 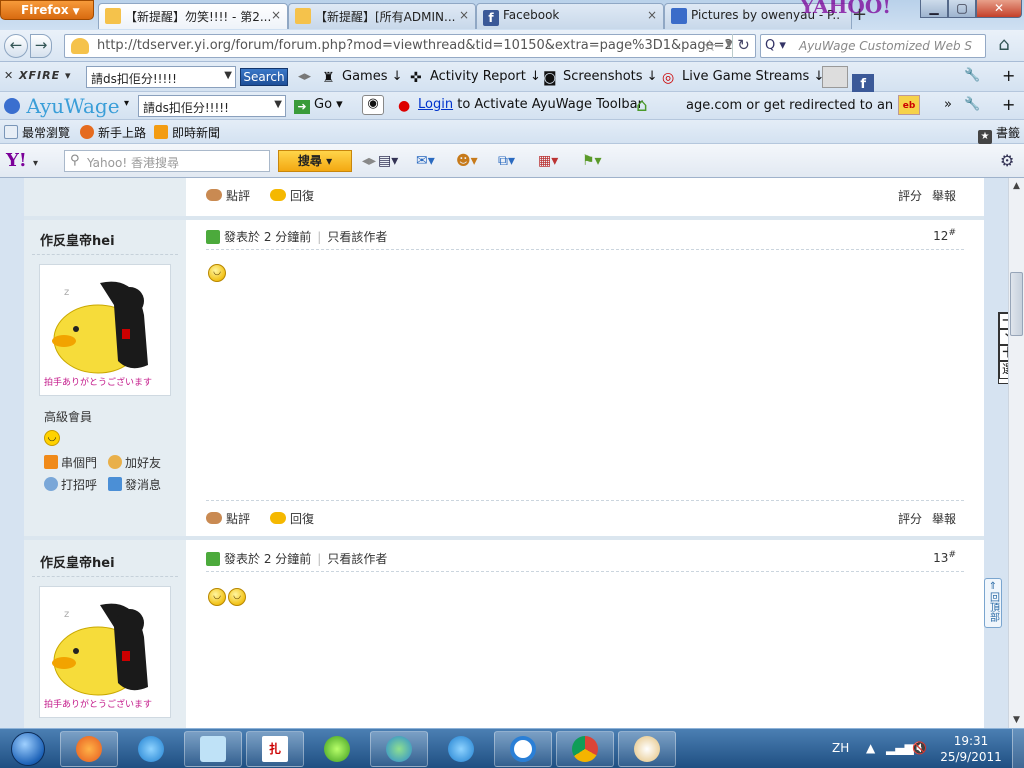 I want to click on scroll-up-arrow-icon: ▲, so click(x=1016, y=186).